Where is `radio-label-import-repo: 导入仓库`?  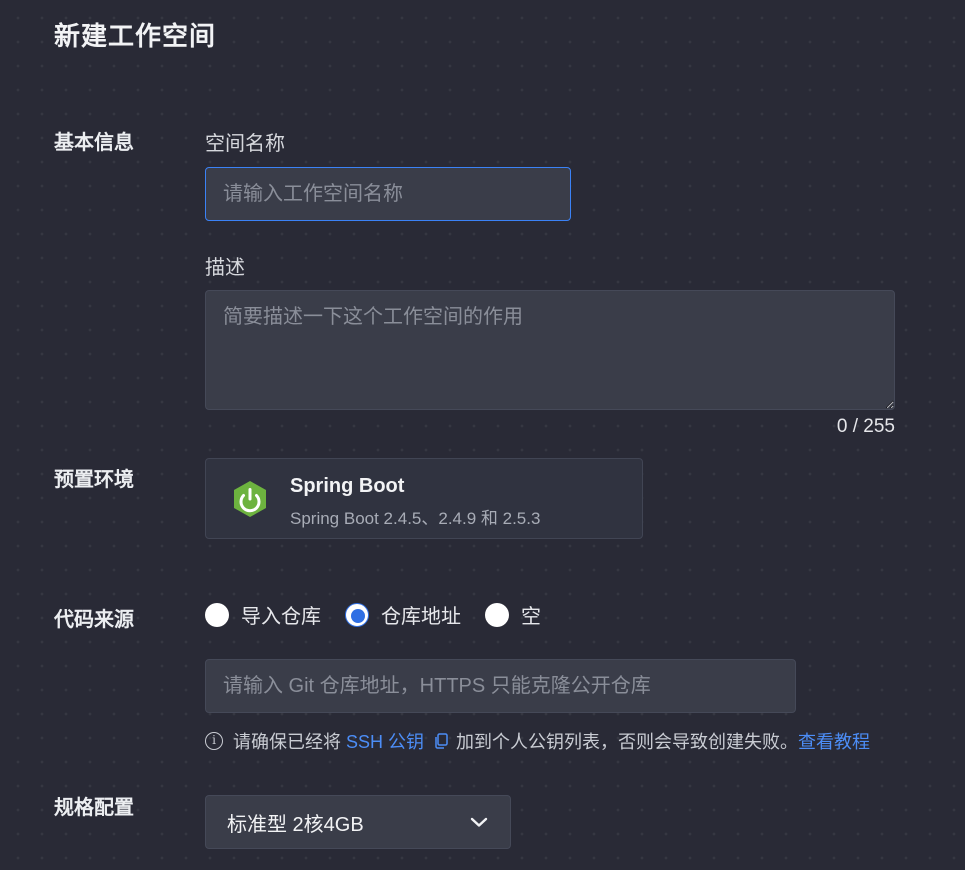 radio-label-import-repo: 导入仓库 is located at coordinates (281, 617).